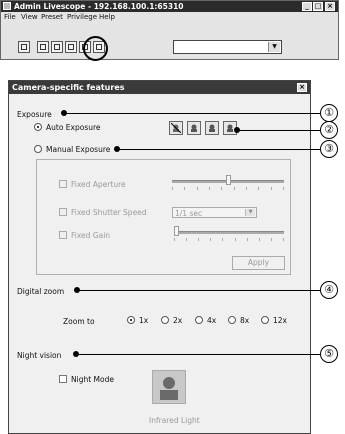 This screenshot has width=345, height=434. I want to click on menu-help: Help, so click(107, 17).